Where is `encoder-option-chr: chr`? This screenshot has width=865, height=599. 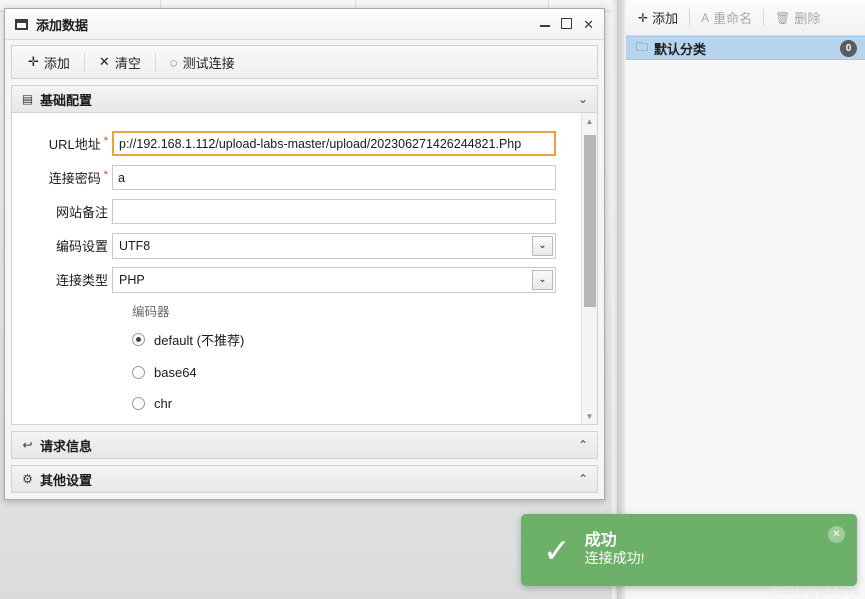
encoder-option-chr: chr is located at coordinates (356, 403).